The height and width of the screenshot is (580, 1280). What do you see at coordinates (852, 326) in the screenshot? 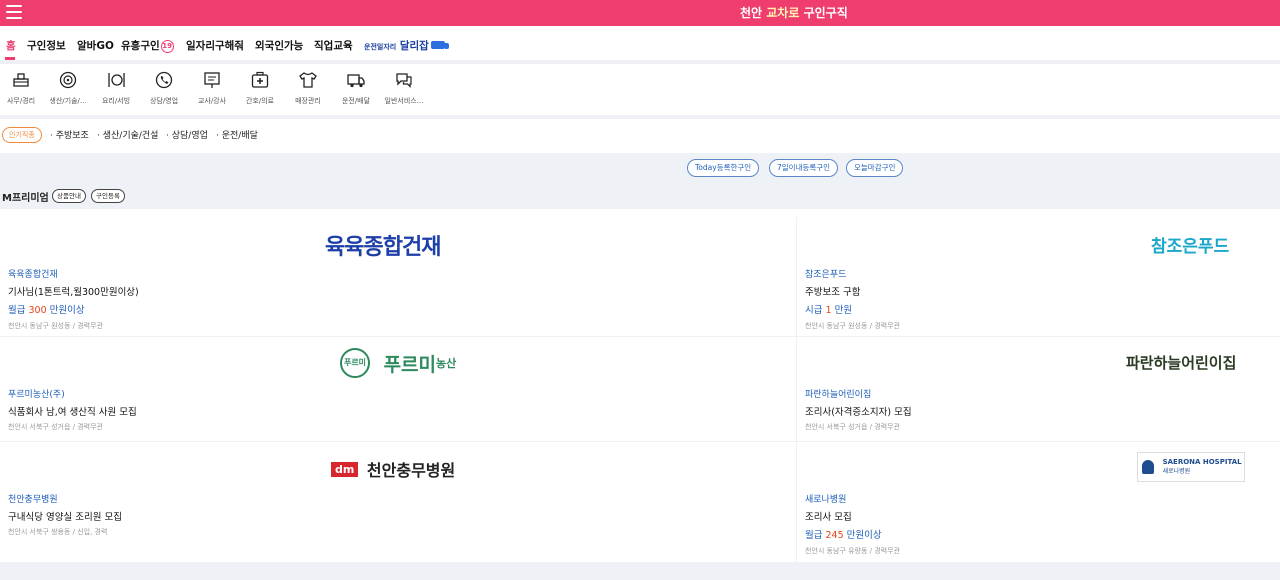
I see `job-location: 천안시 동남구 원성동 / 경력무관` at bounding box center [852, 326].